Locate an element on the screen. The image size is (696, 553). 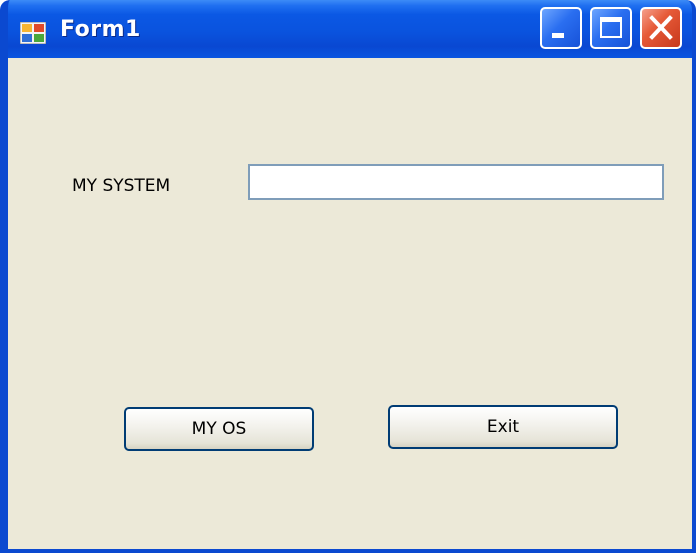
maximize-icon is located at coordinates (611, 27).